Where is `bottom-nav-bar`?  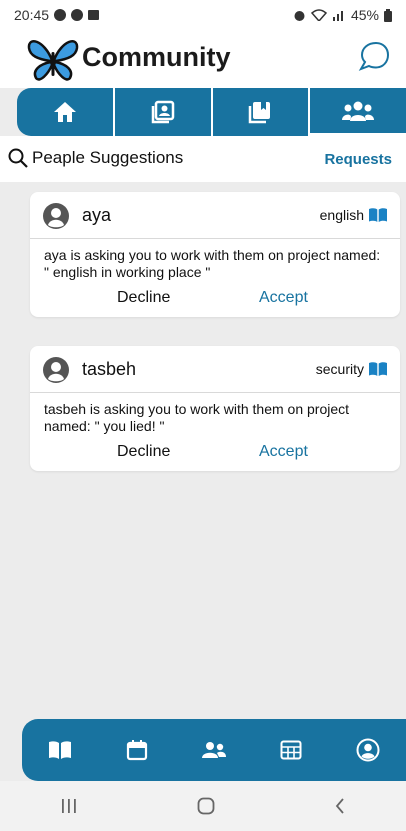
bottom-nav-bar is located at coordinates (214, 750).